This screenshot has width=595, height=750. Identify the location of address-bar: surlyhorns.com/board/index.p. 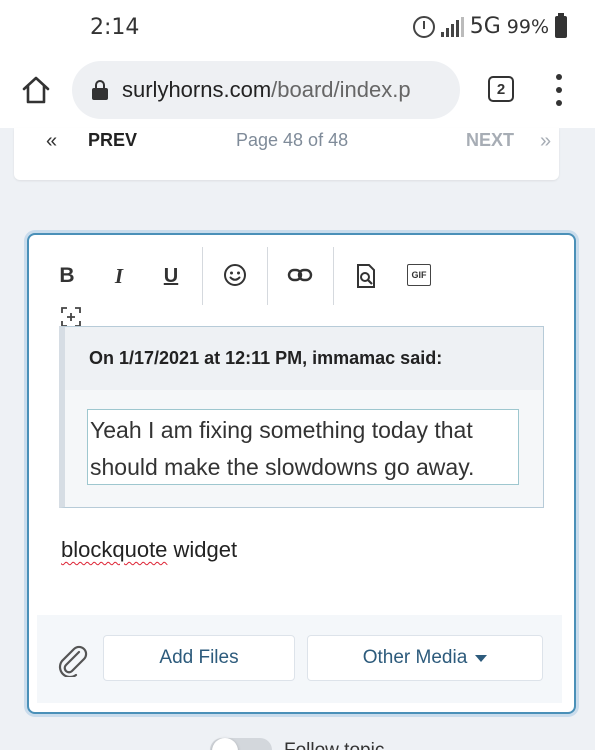
(266, 90).